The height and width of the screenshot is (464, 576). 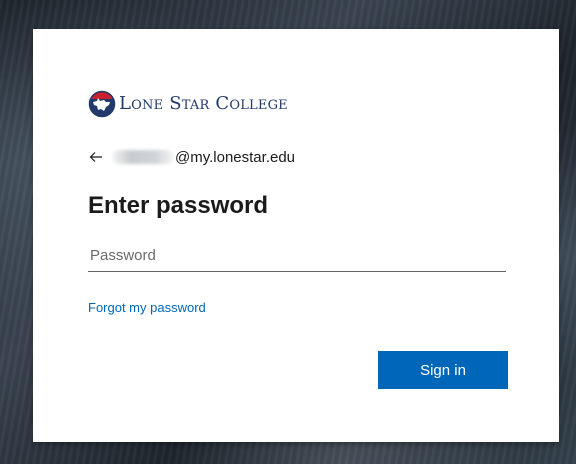 I want to click on forgot-password-link: Forgot my password, so click(x=147, y=308).